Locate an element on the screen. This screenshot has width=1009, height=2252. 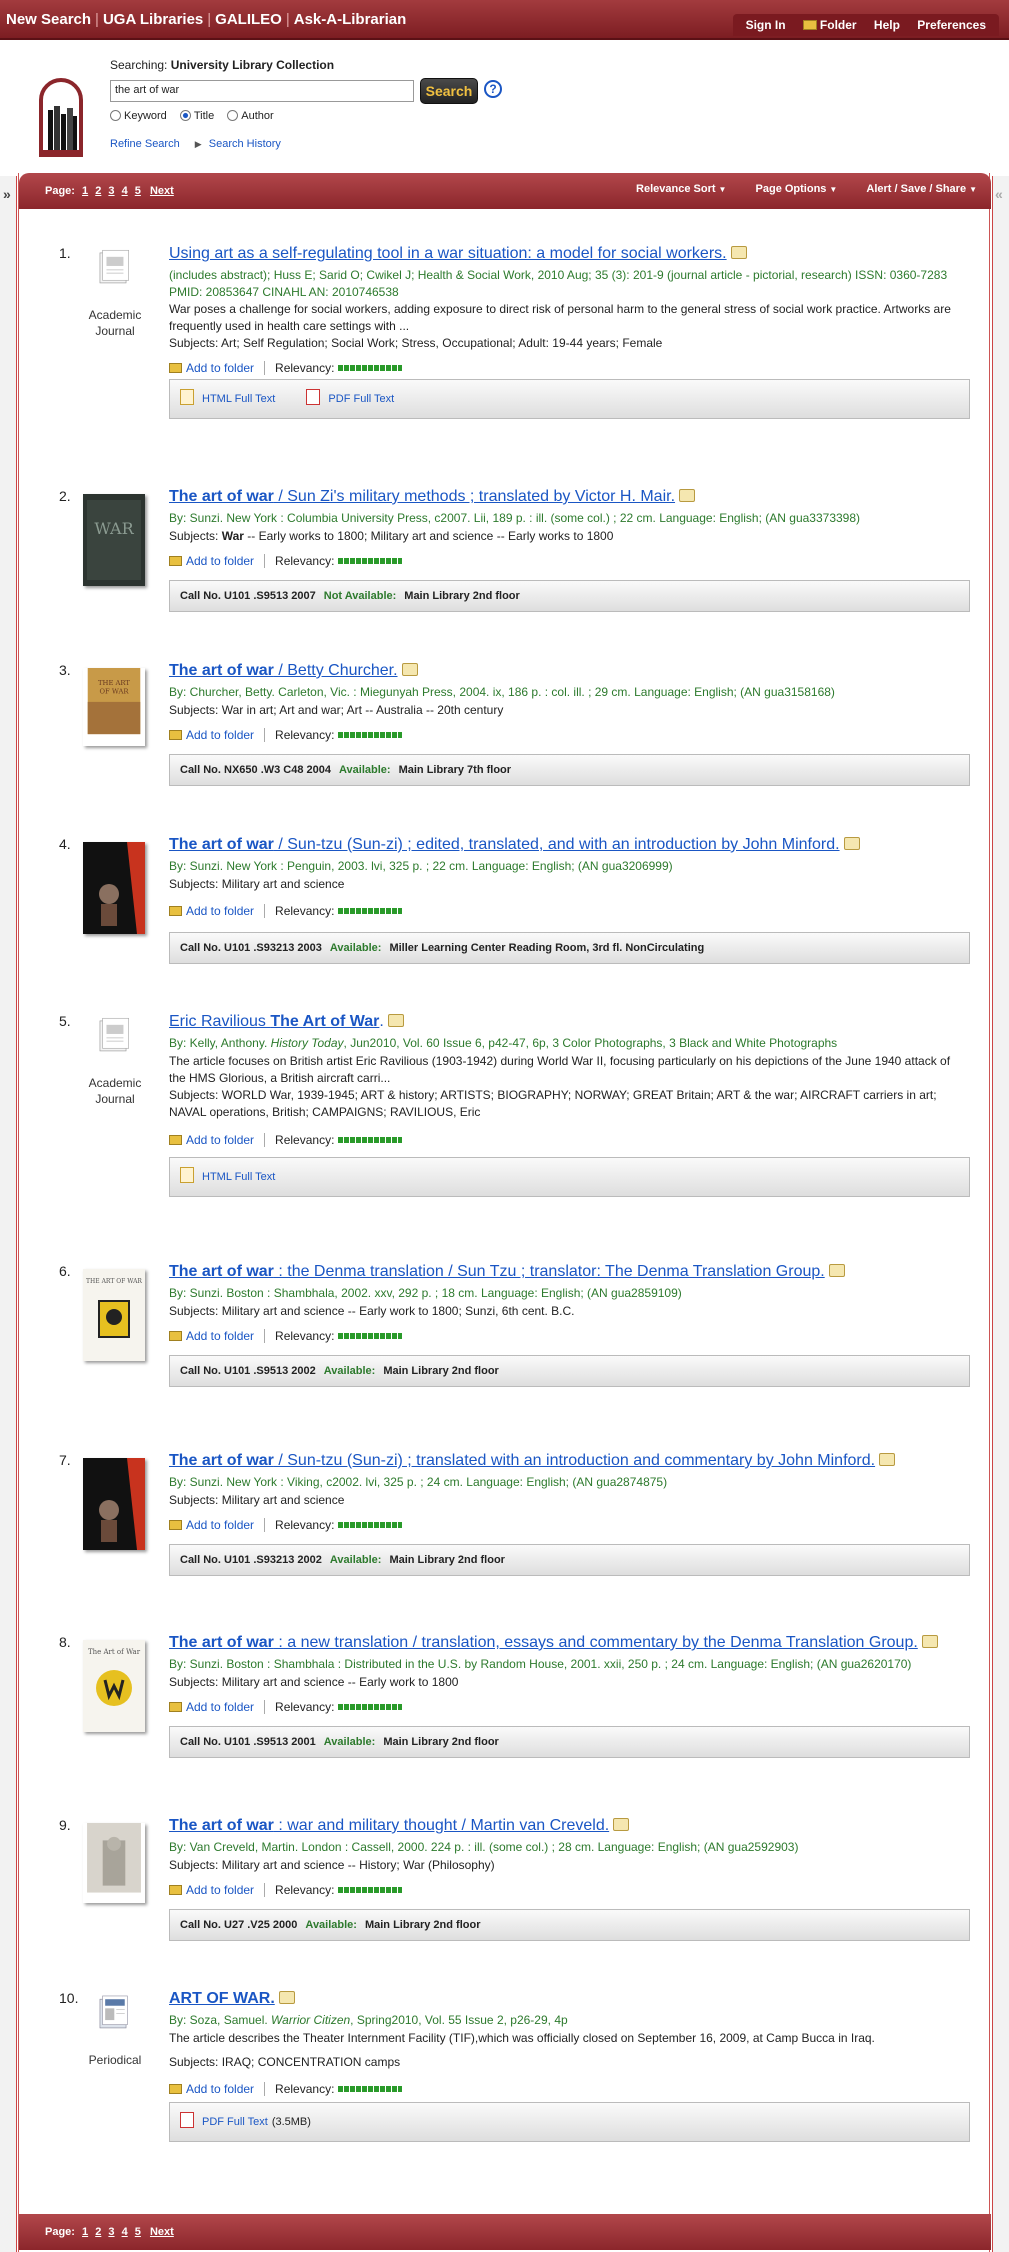
publication-type-label: Periodical is located at coordinates (115, 2060).